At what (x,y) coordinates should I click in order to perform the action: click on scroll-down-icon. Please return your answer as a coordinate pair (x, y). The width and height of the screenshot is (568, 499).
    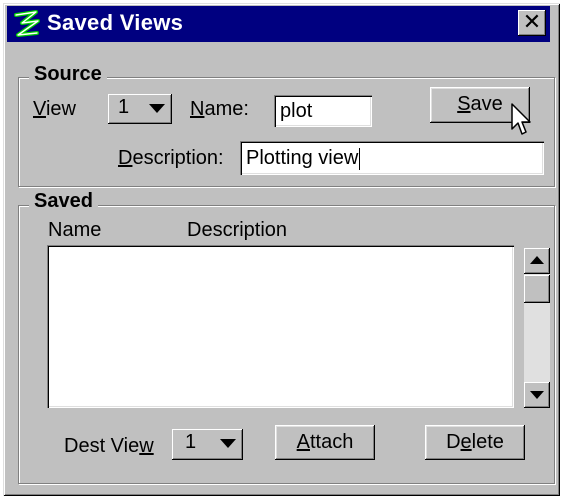
    Looking at the image, I should click on (537, 395).